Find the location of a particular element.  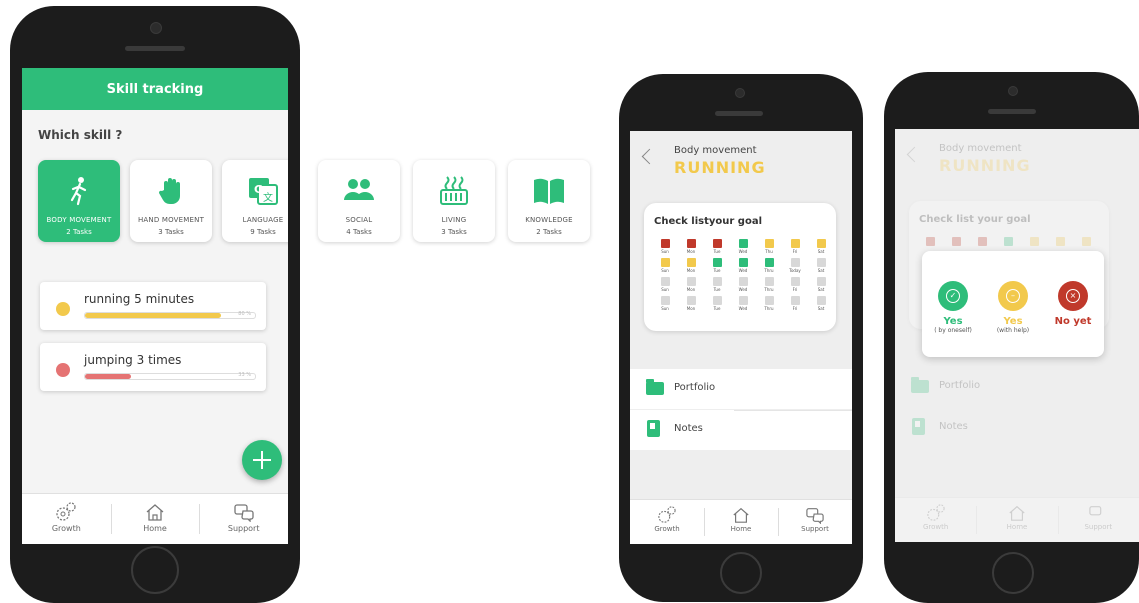

task-status-dot is located at coordinates (63, 309).